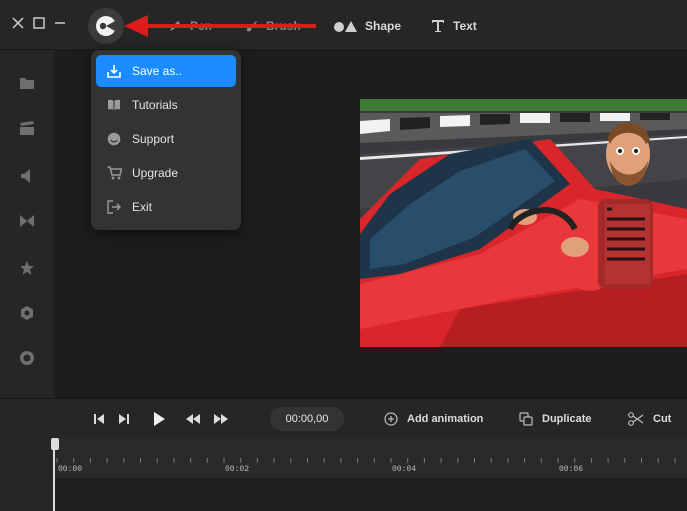 This screenshot has height=511, width=687. What do you see at coordinates (567, 419) in the screenshot?
I see `duplicate-label: Duplicate` at bounding box center [567, 419].